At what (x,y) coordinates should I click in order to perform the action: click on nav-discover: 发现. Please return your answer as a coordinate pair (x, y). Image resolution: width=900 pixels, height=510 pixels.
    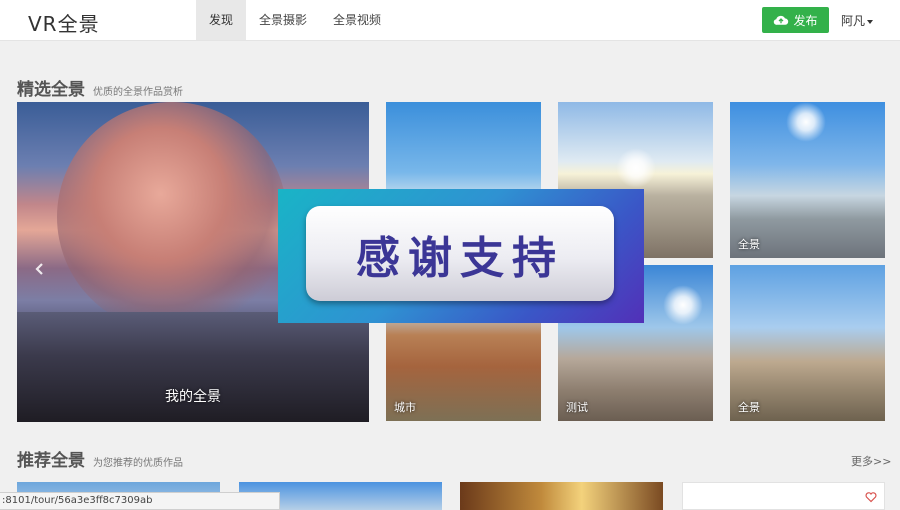
    Looking at the image, I should click on (221, 20).